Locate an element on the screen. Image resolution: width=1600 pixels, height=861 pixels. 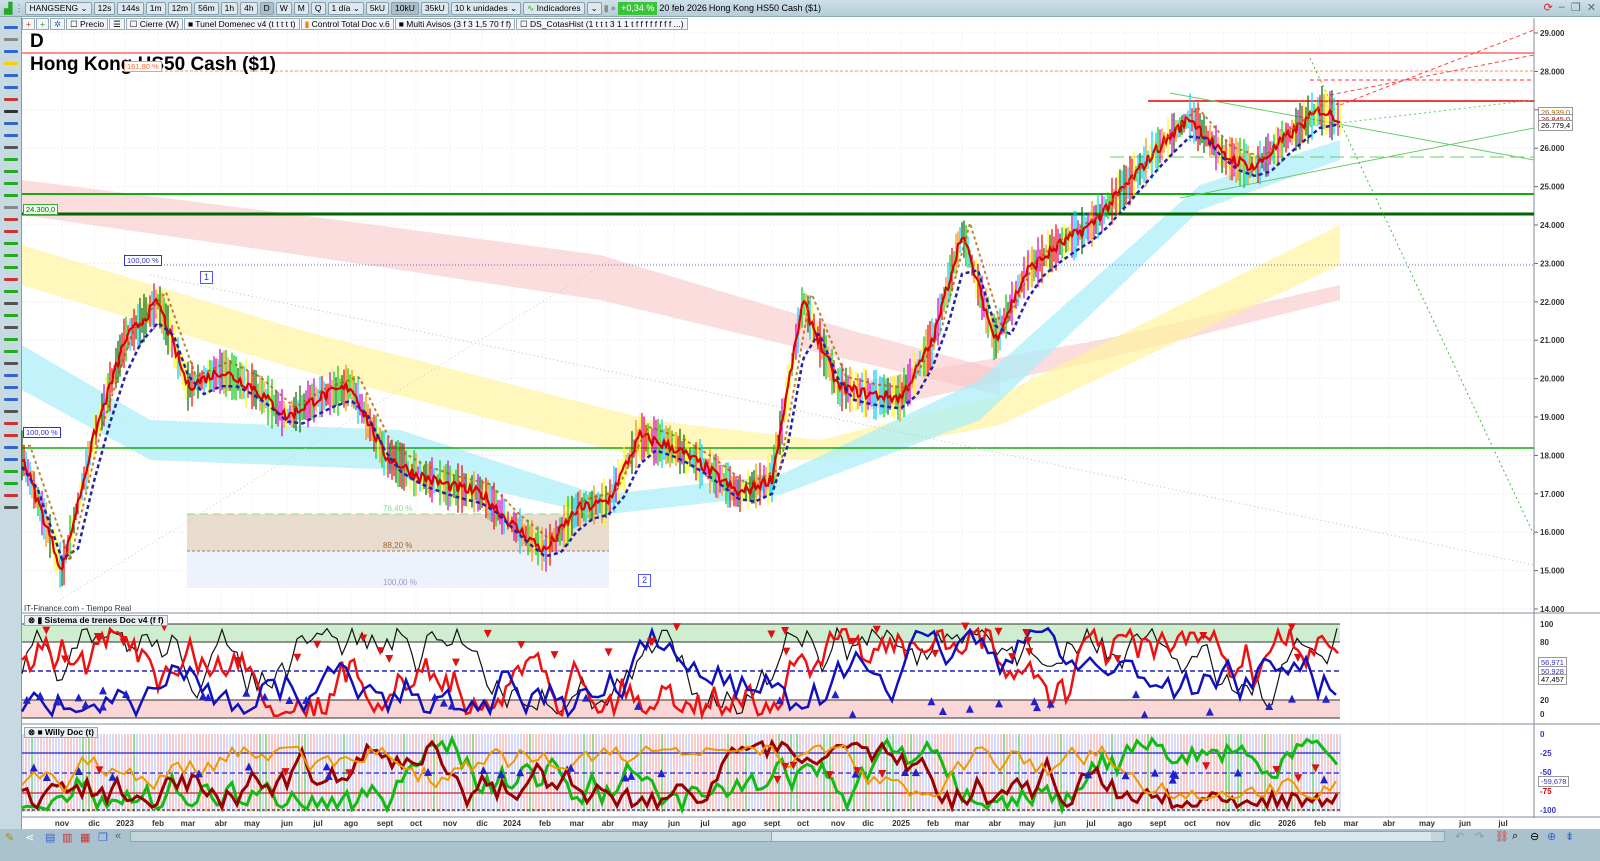
indicator-precio: ☐ Precio is located at coordinates (87, 24).